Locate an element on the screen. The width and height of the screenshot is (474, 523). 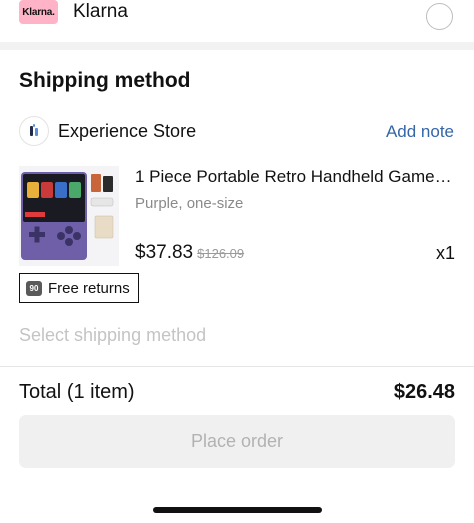
store-logo-icon is located at coordinates (34, 131).